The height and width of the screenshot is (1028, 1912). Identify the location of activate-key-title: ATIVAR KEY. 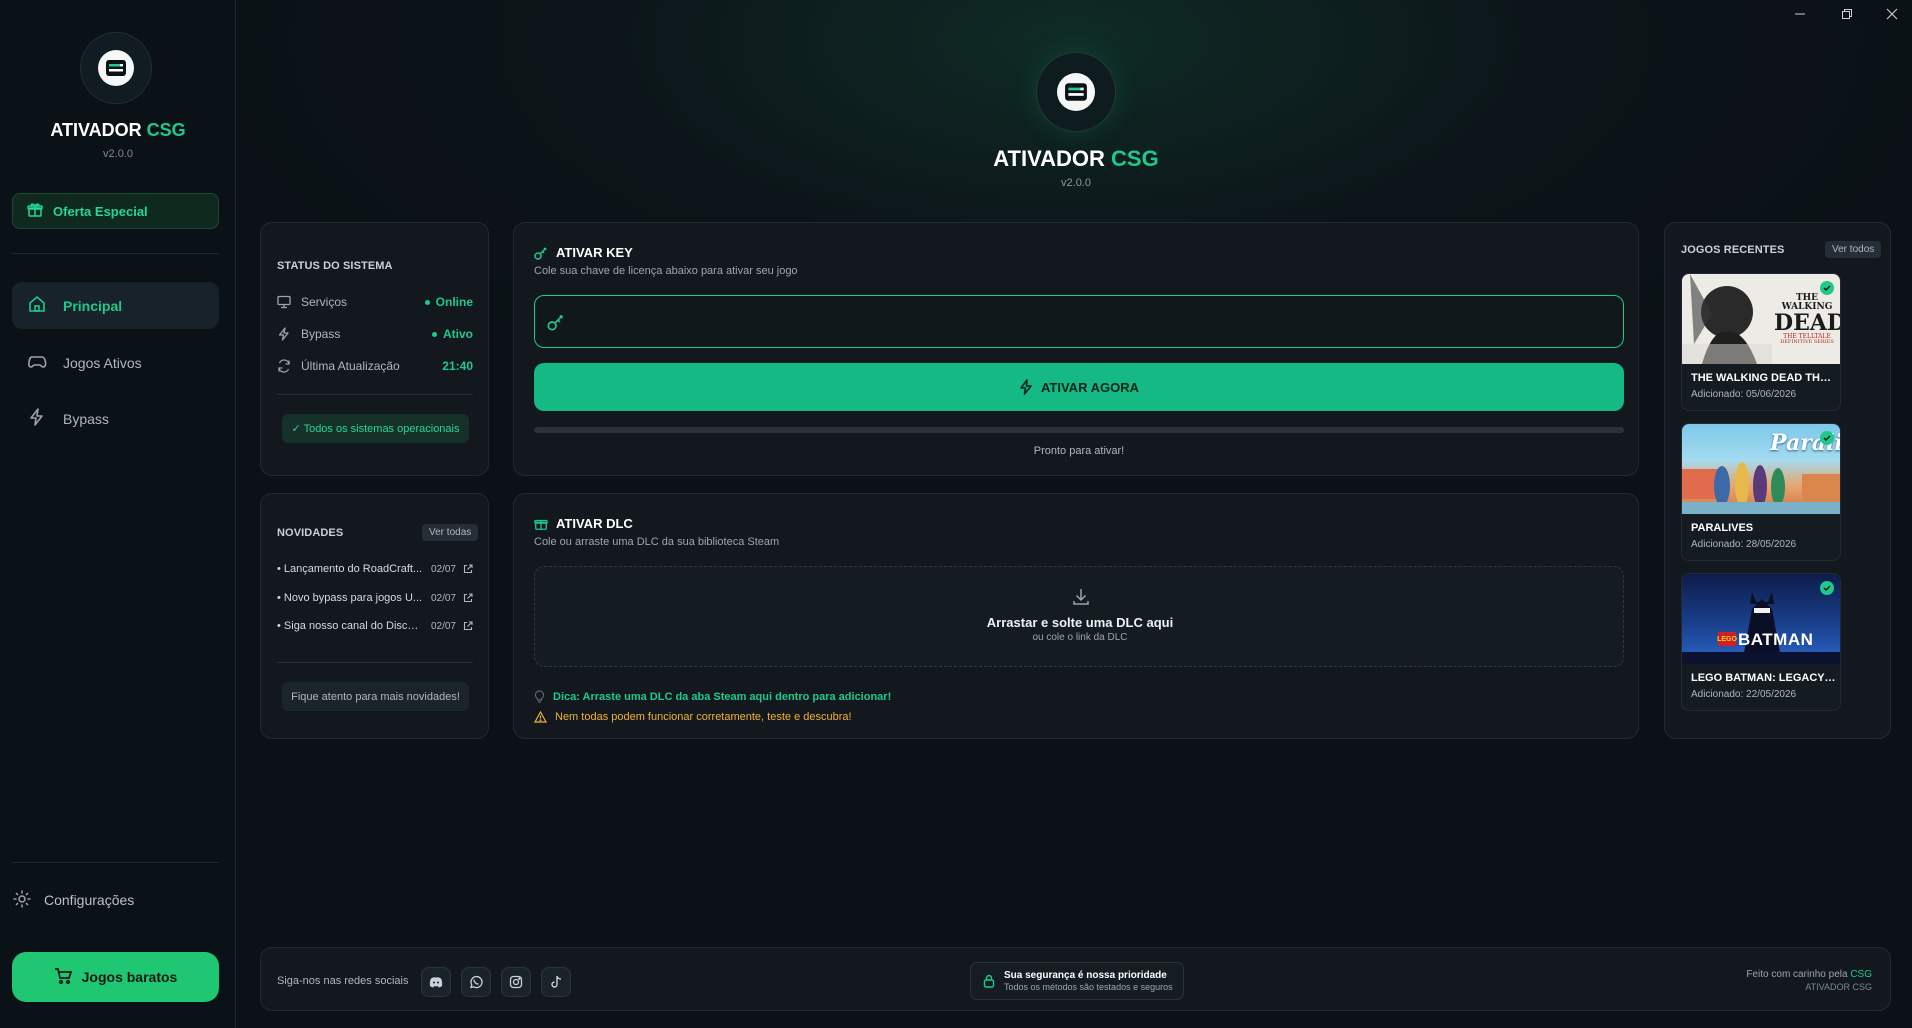
(594, 252).